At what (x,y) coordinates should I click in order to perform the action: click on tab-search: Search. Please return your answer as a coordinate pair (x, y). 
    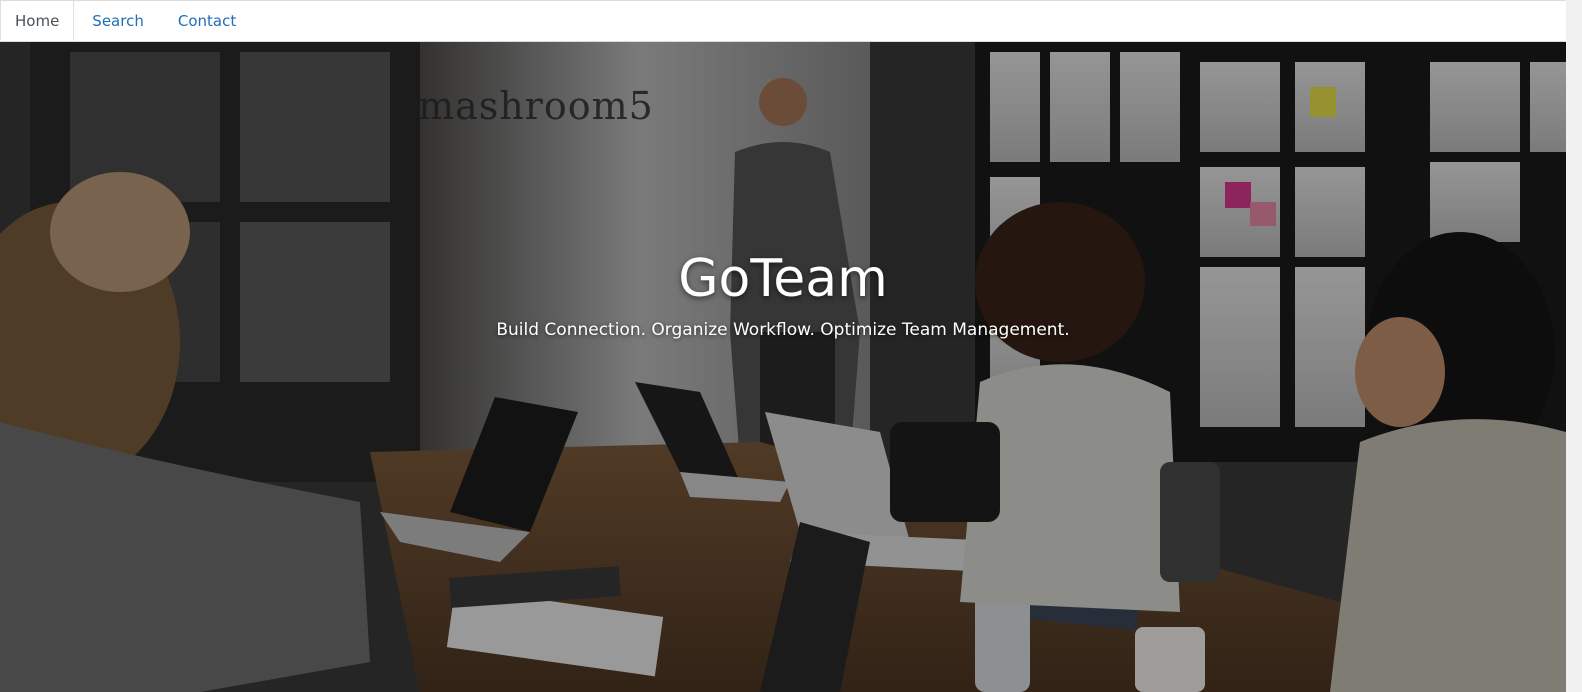
    Looking at the image, I should click on (118, 21).